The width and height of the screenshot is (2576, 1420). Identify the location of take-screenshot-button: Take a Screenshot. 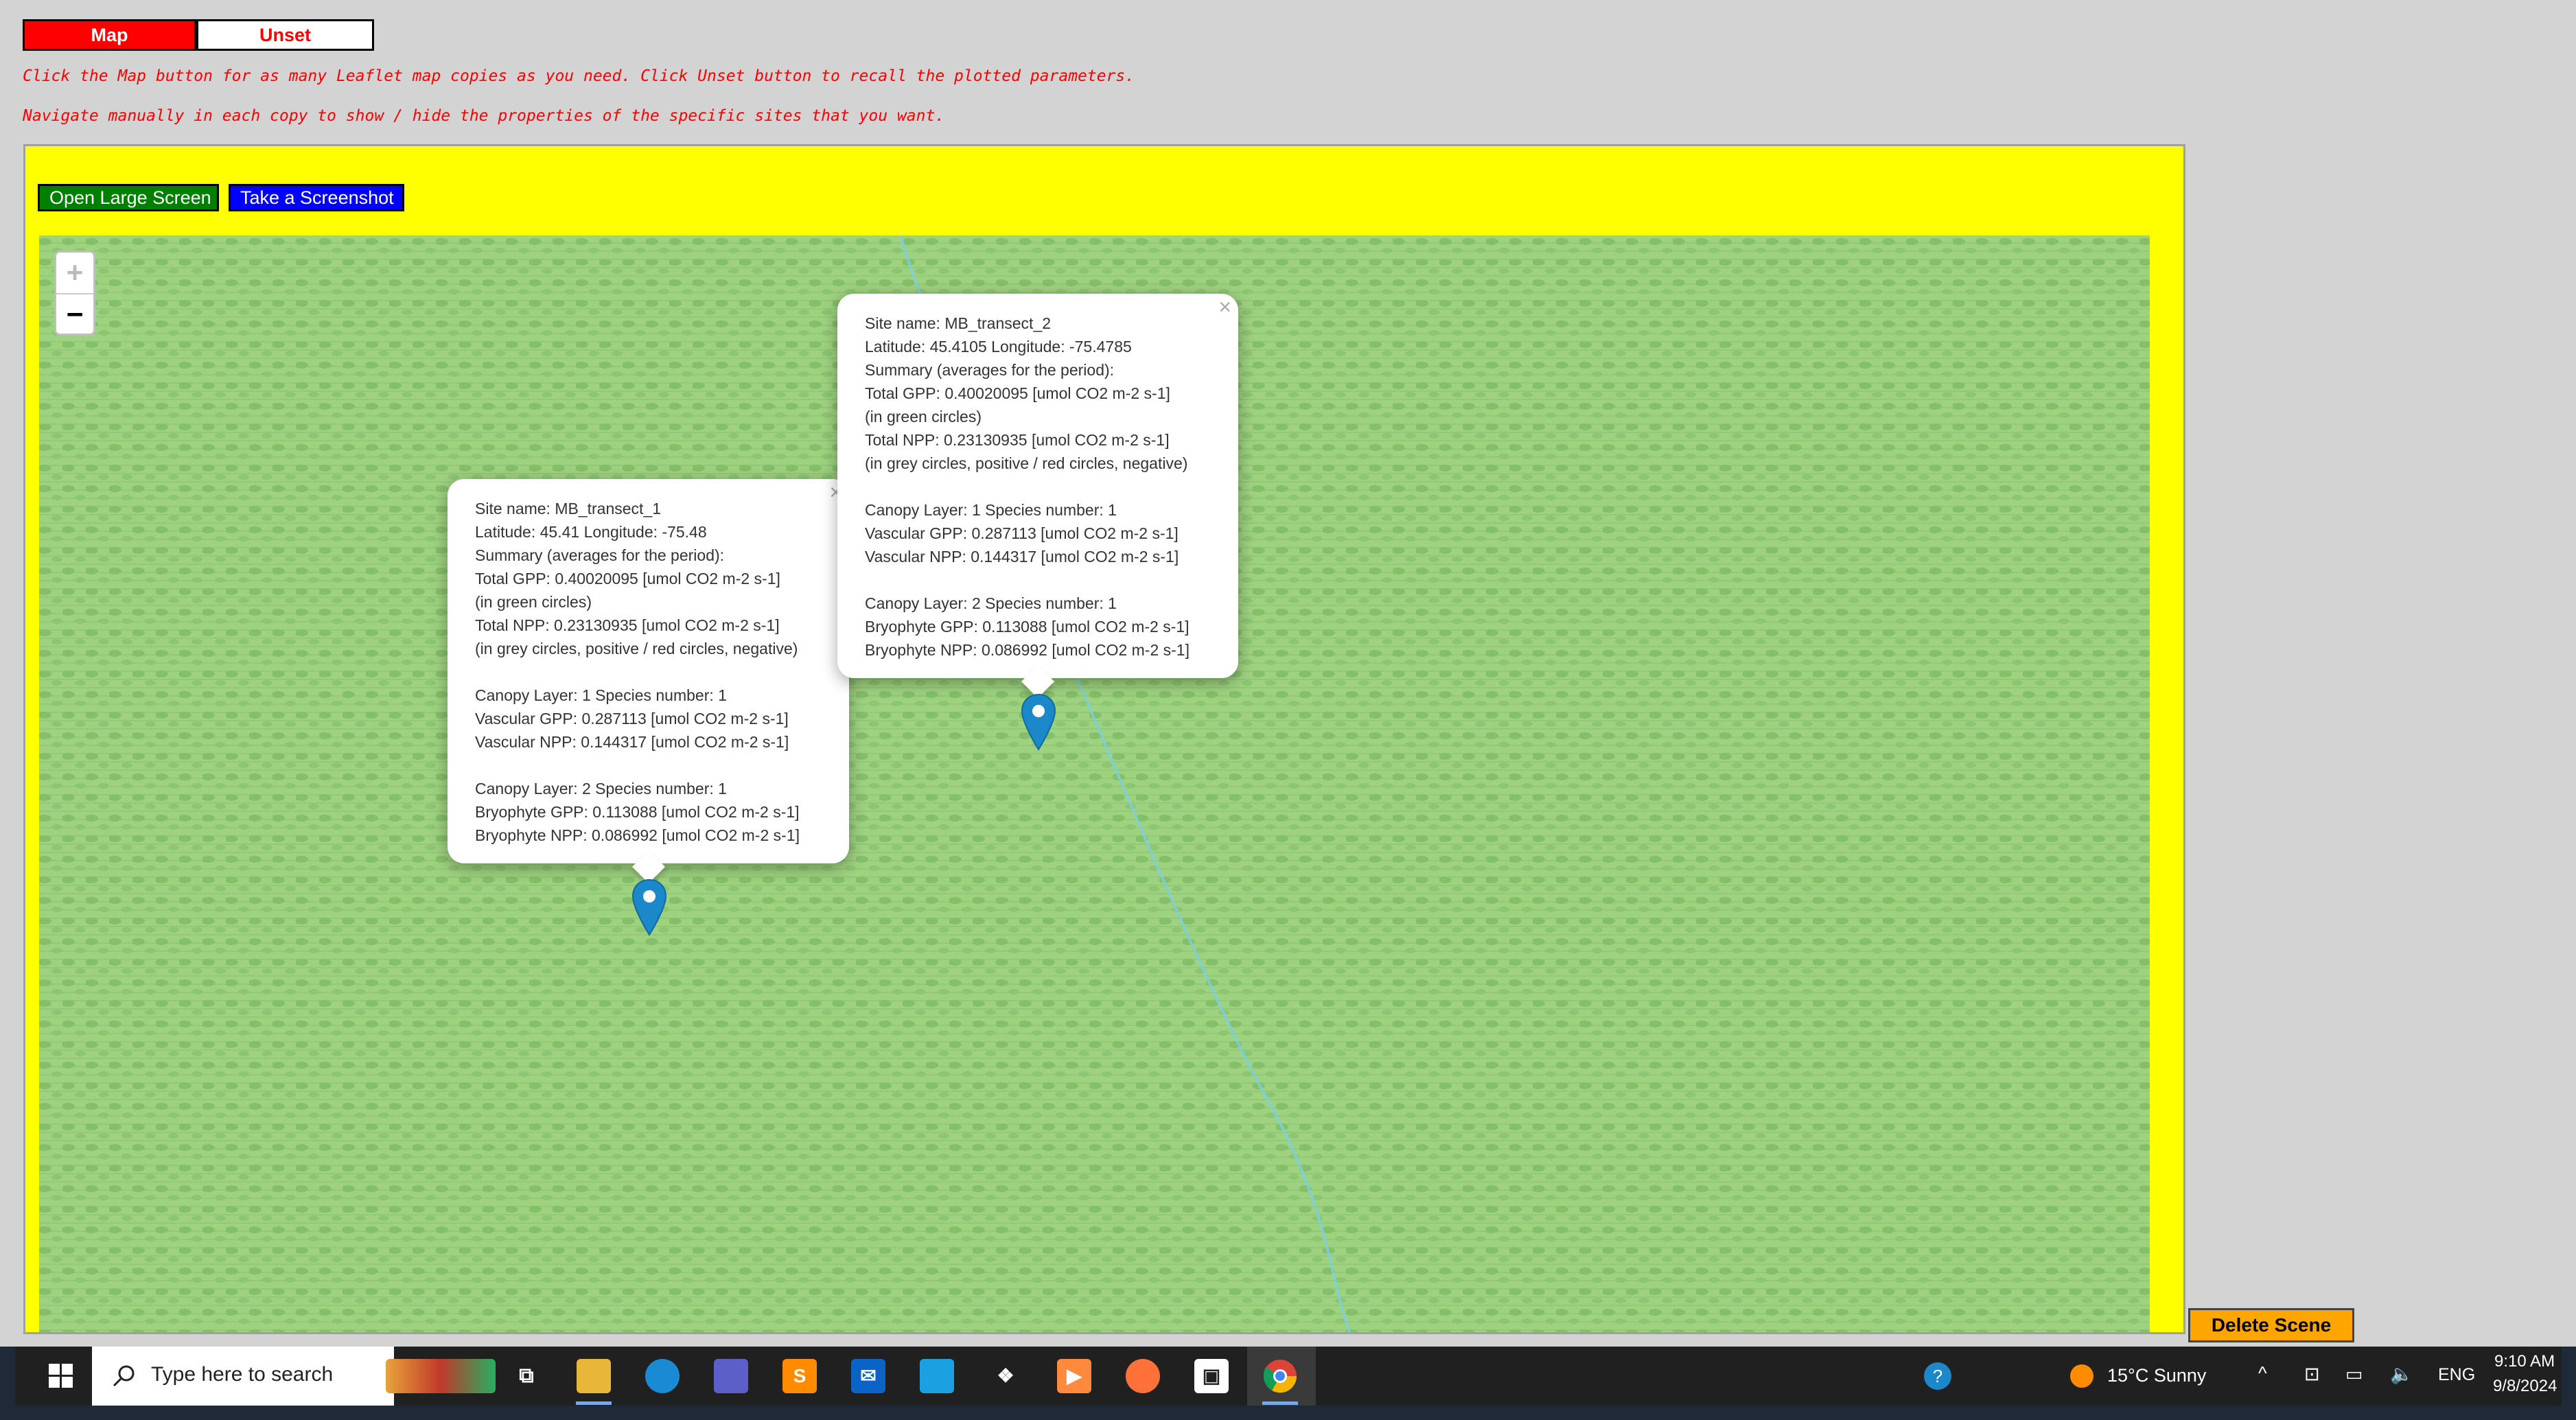
(316, 197).